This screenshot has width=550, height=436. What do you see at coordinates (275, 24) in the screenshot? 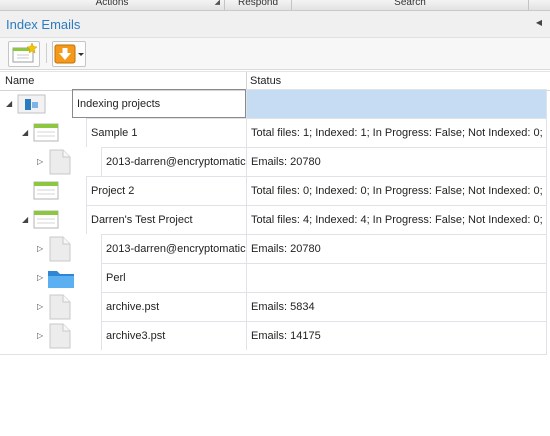
I see `panel-header: Index Emails ◀` at bounding box center [275, 24].